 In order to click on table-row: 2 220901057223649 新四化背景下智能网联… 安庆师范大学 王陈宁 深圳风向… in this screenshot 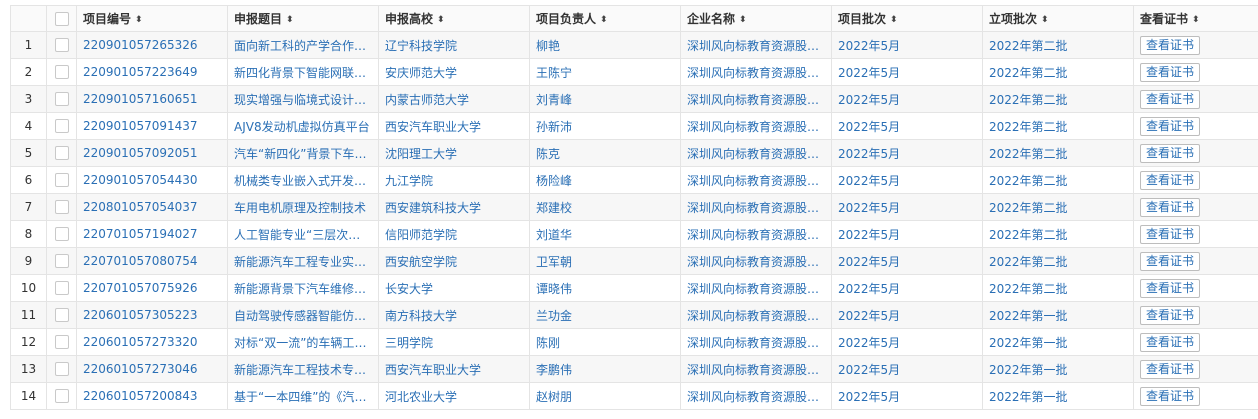, I will do `click(634, 72)`.